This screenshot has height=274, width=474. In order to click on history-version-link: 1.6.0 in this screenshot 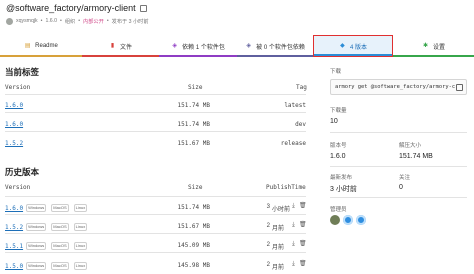, I will do `click(14, 208)`.